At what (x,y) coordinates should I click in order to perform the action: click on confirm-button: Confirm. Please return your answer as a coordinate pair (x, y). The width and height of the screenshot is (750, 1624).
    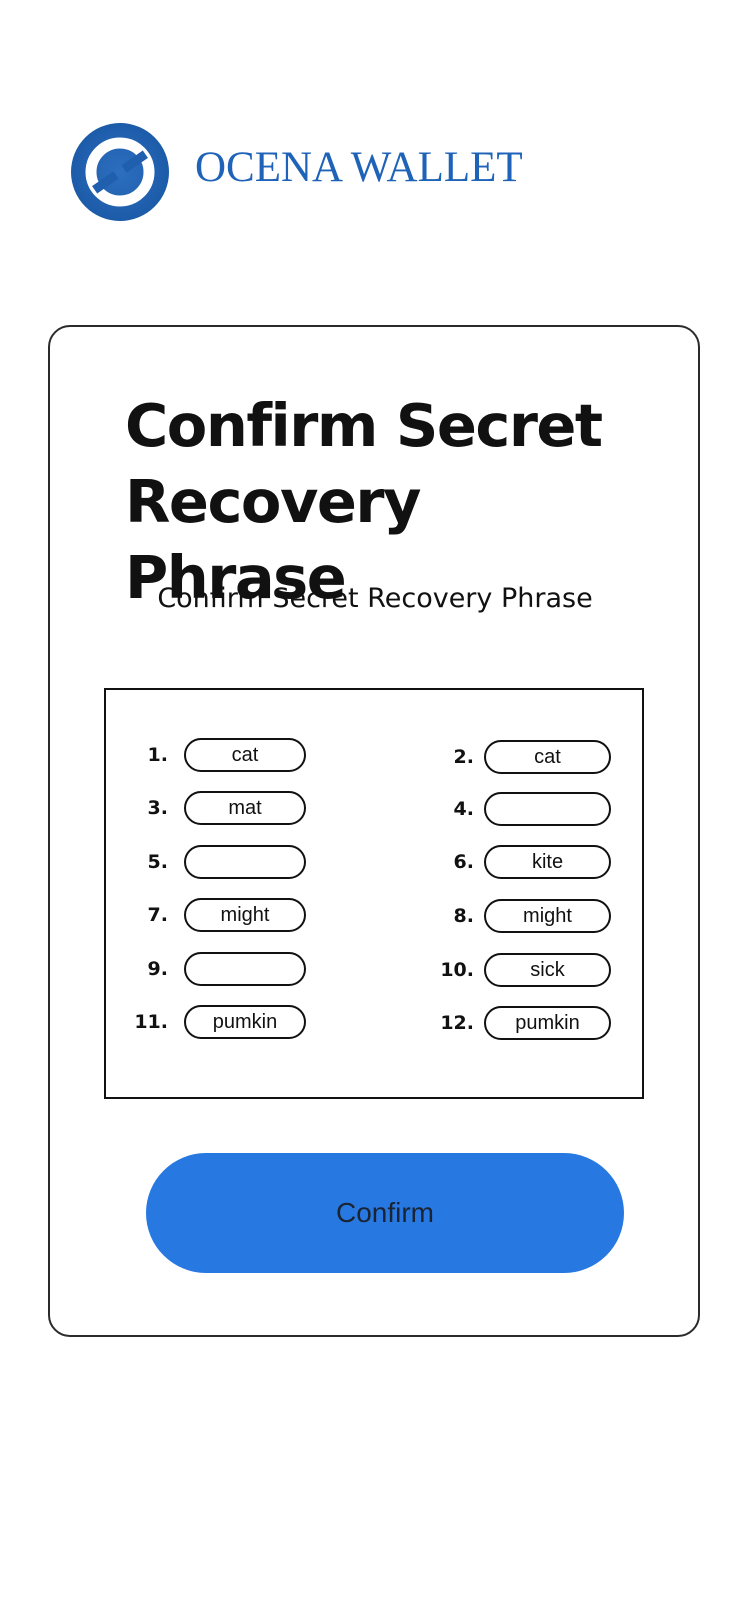
    Looking at the image, I should click on (385, 1213).